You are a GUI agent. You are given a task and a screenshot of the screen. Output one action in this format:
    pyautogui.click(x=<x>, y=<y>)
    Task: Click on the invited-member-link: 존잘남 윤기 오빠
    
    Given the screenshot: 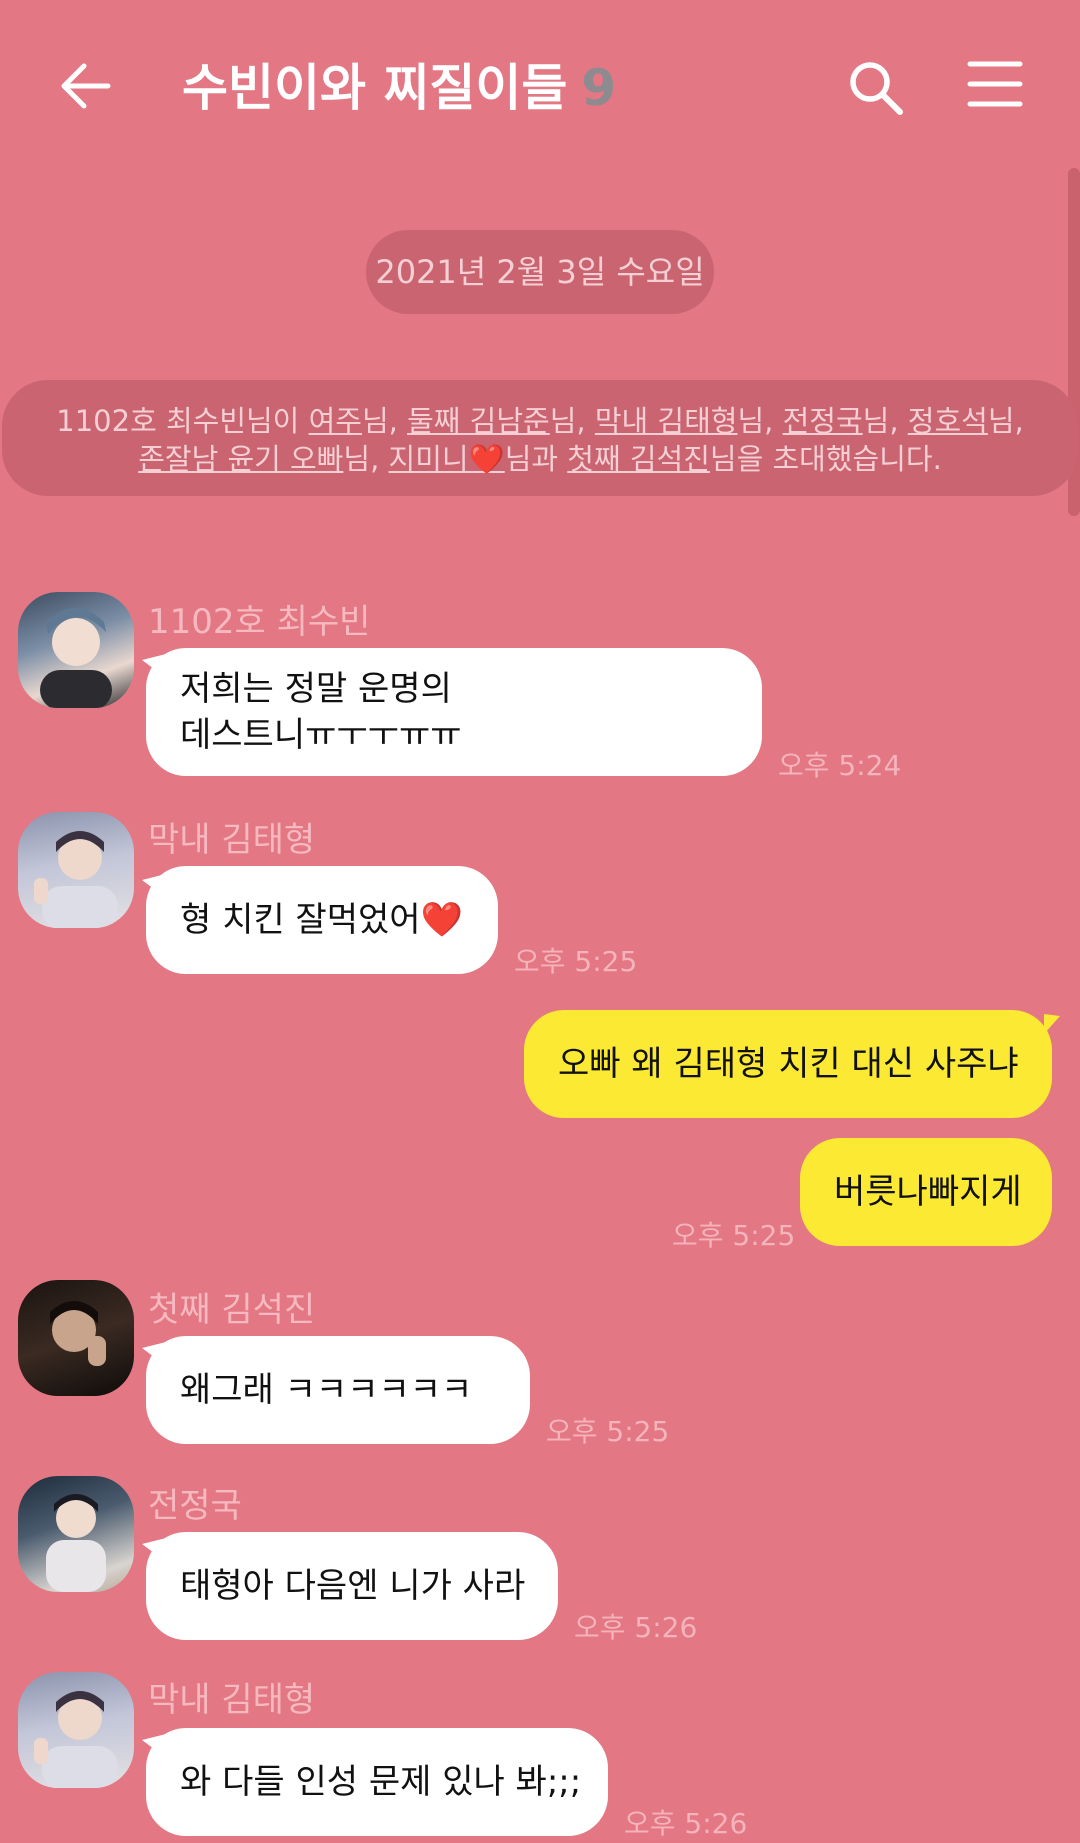 What is the action you would take?
    pyautogui.click(x=240, y=459)
    